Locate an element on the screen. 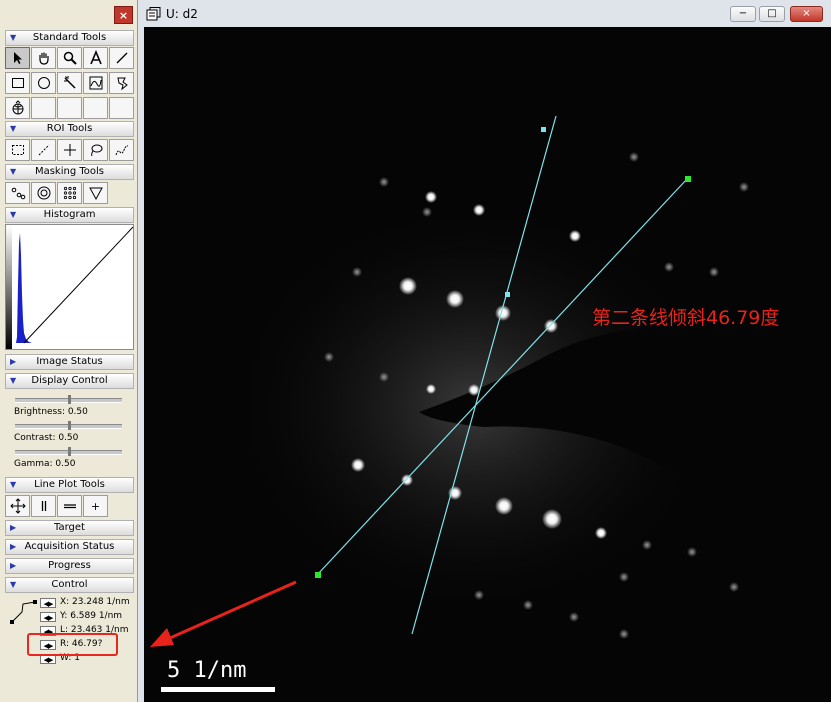 Image resolution: width=831 pixels, height=702 pixels. section-target: ▶ Target is located at coordinates (69, 528).